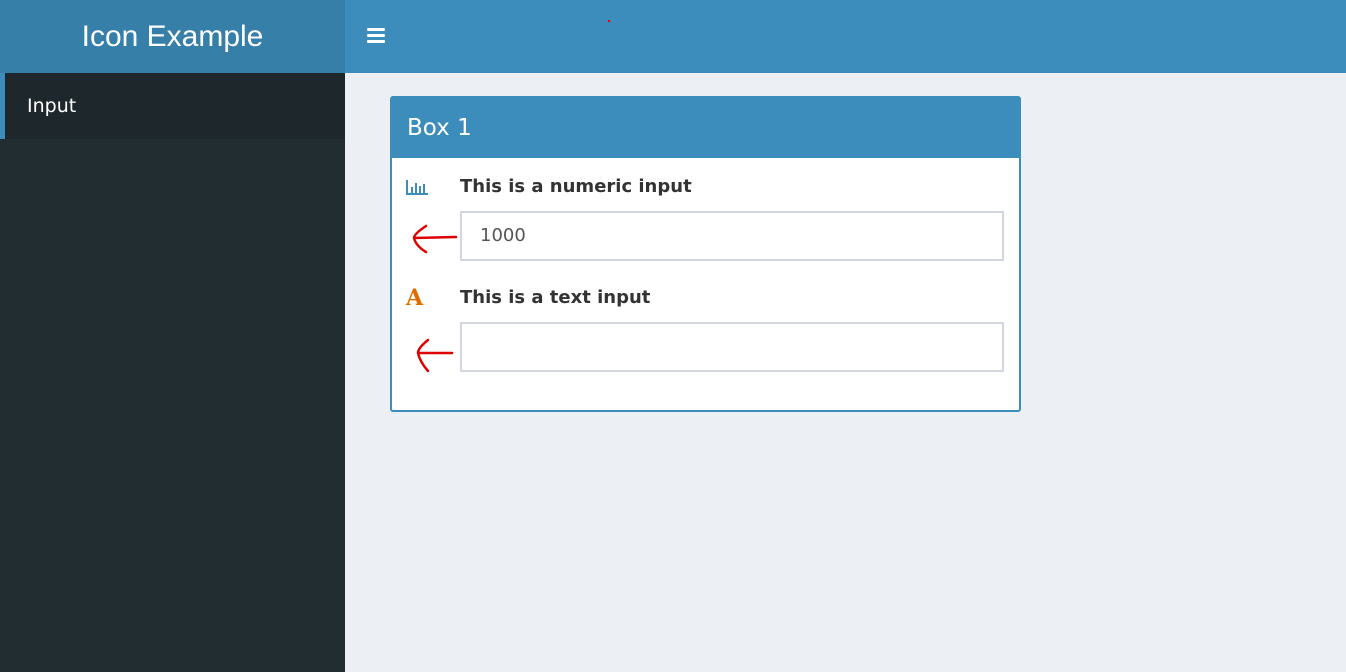  Describe the element at coordinates (415, 298) in the screenshot. I see `font-icon: A` at that location.